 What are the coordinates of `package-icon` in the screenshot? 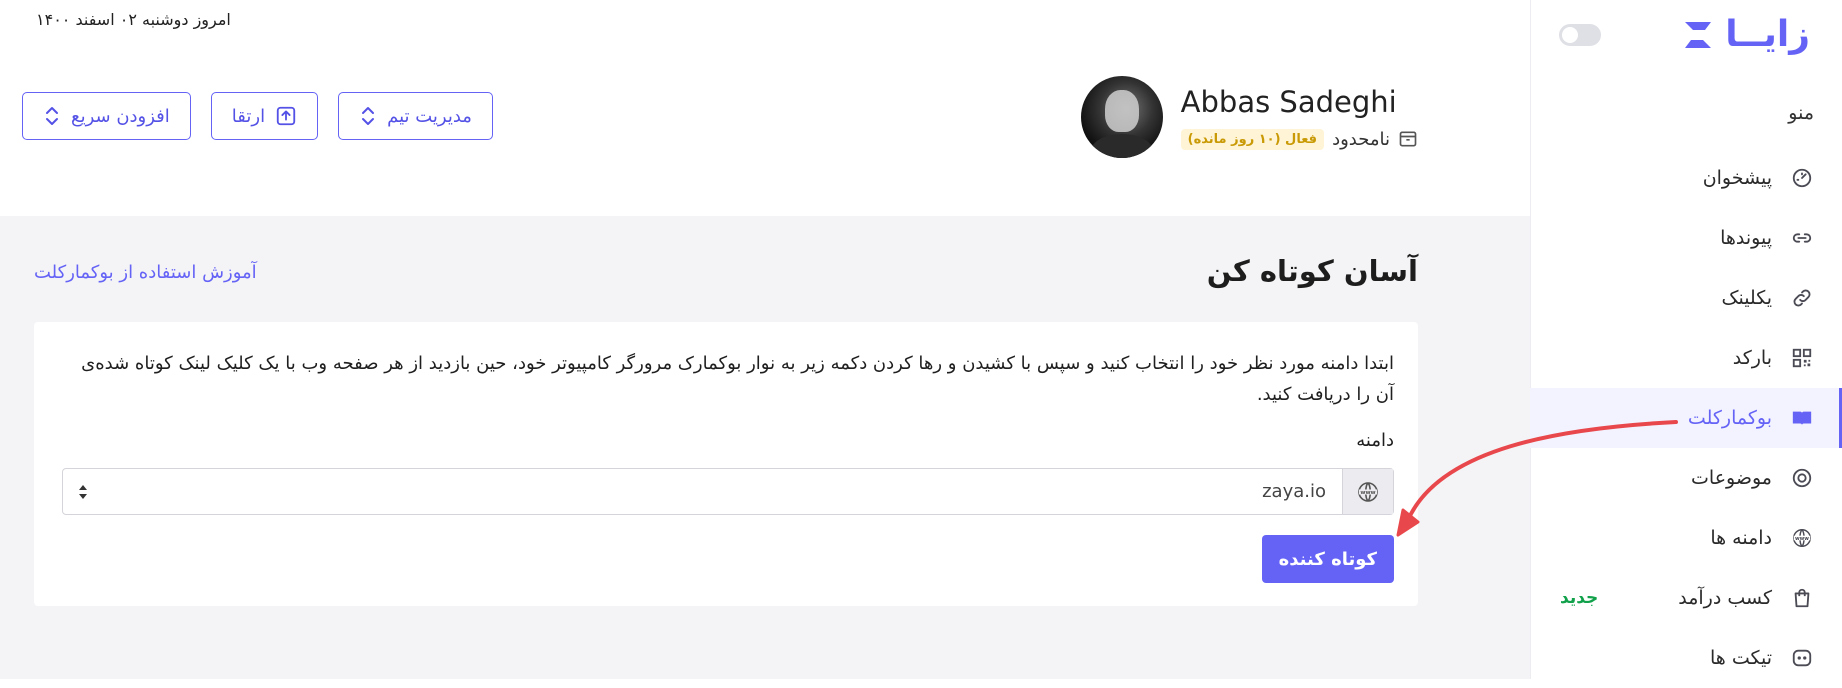 It's located at (1408, 139).